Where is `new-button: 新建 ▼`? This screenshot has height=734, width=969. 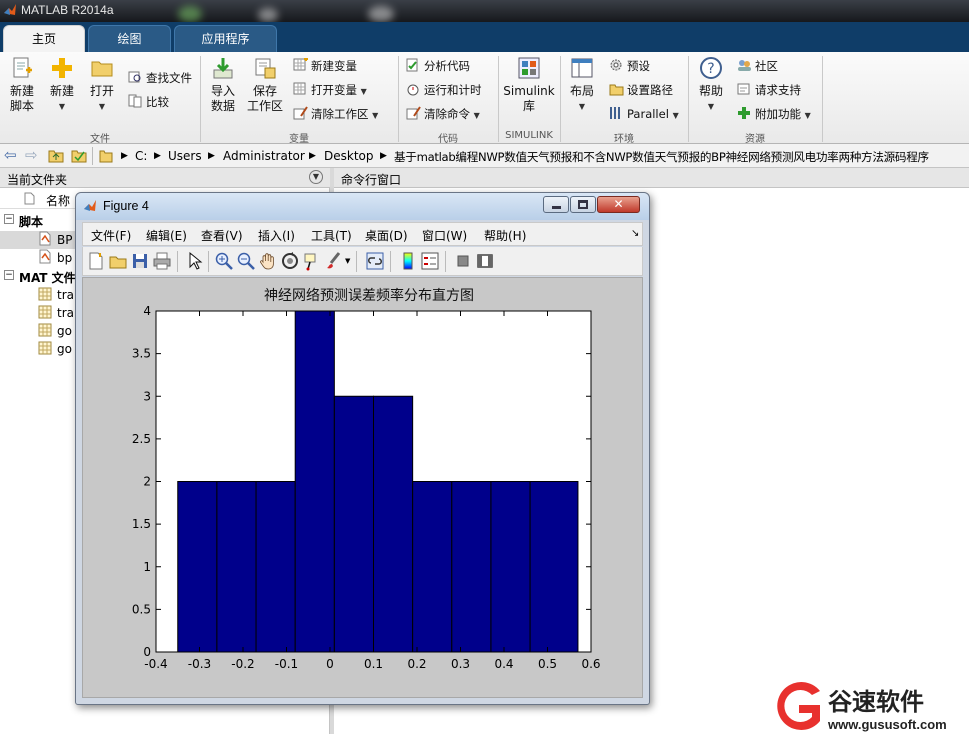 new-button: 新建 ▼ is located at coordinates (62, 85).